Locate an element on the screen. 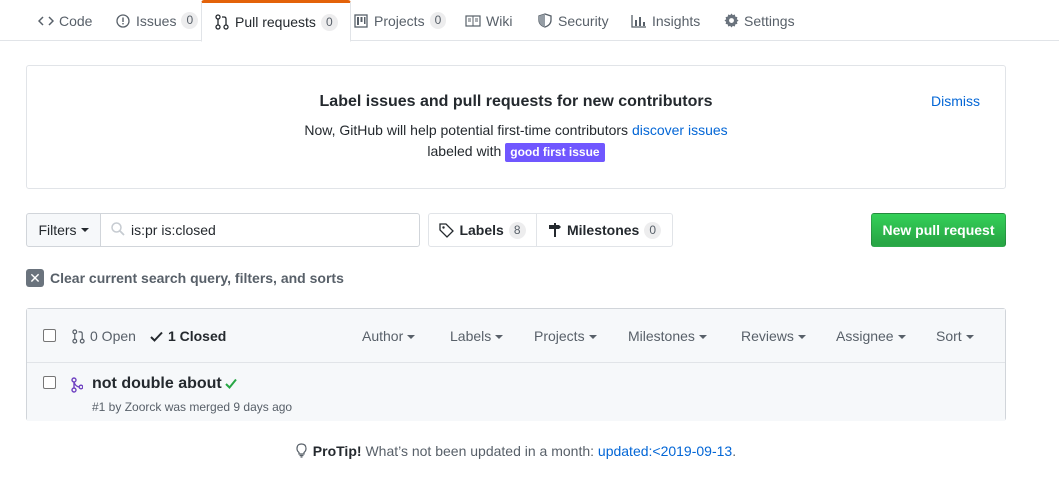 This screenshot has height=500, width=1059. search-icon is located at coordinates (118, 230).